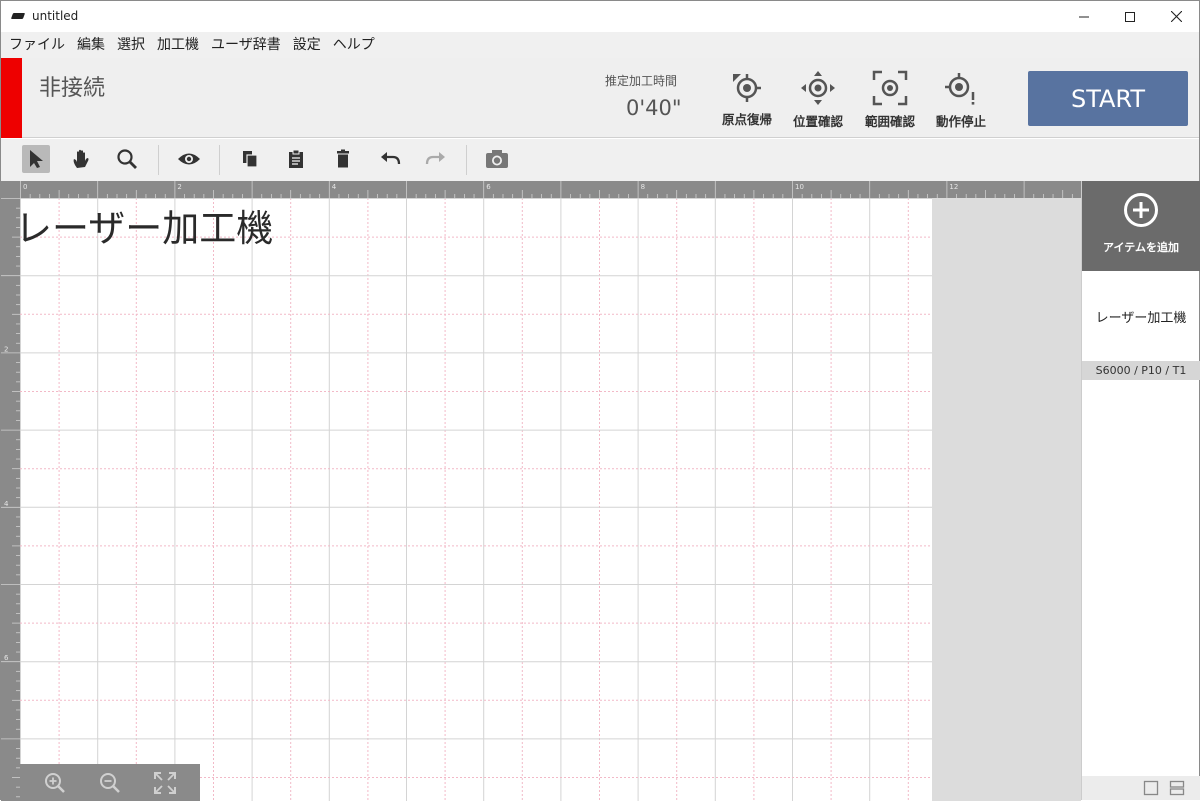 This screenshot has width=1200, height=801. Describe the element at coordinates (746, 119) in the screenshot. I see `home-return-label: 原点復帰` at that location.